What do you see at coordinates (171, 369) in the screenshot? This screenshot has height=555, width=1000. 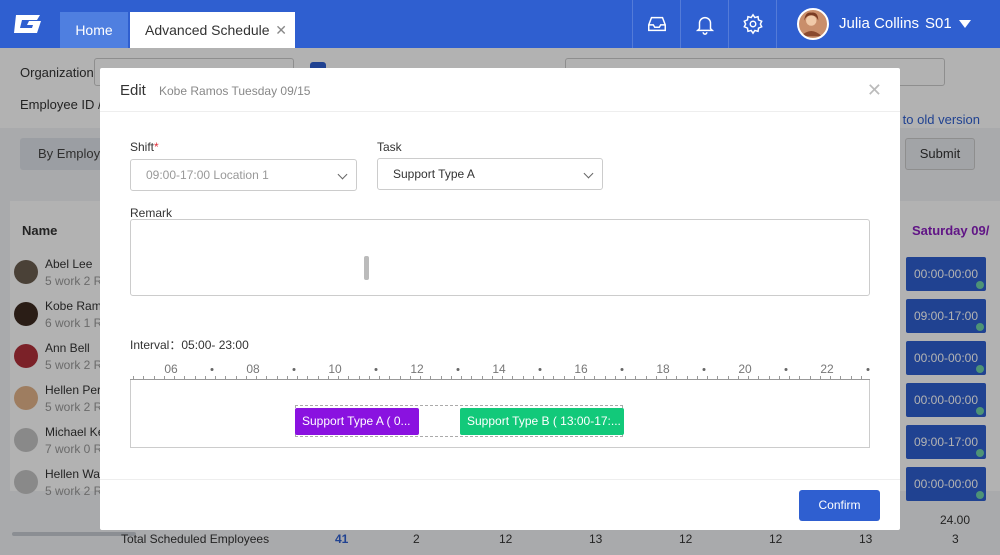 I see `hour-label: 06` at bounding box center [171, 369].